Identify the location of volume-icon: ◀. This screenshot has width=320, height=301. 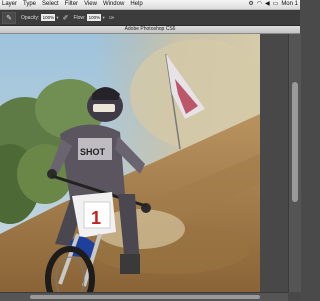
(267, 4).